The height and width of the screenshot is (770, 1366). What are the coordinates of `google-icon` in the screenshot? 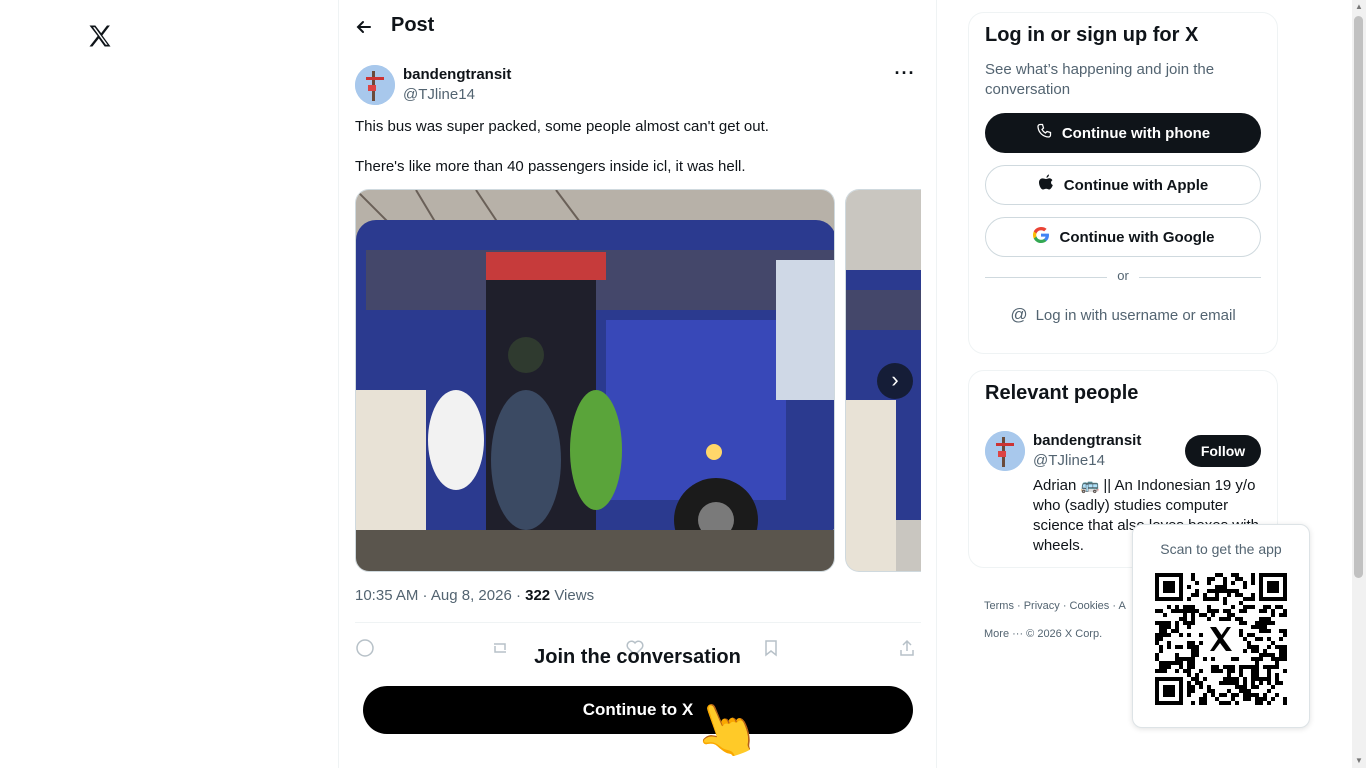 It's located at (1041, 237).